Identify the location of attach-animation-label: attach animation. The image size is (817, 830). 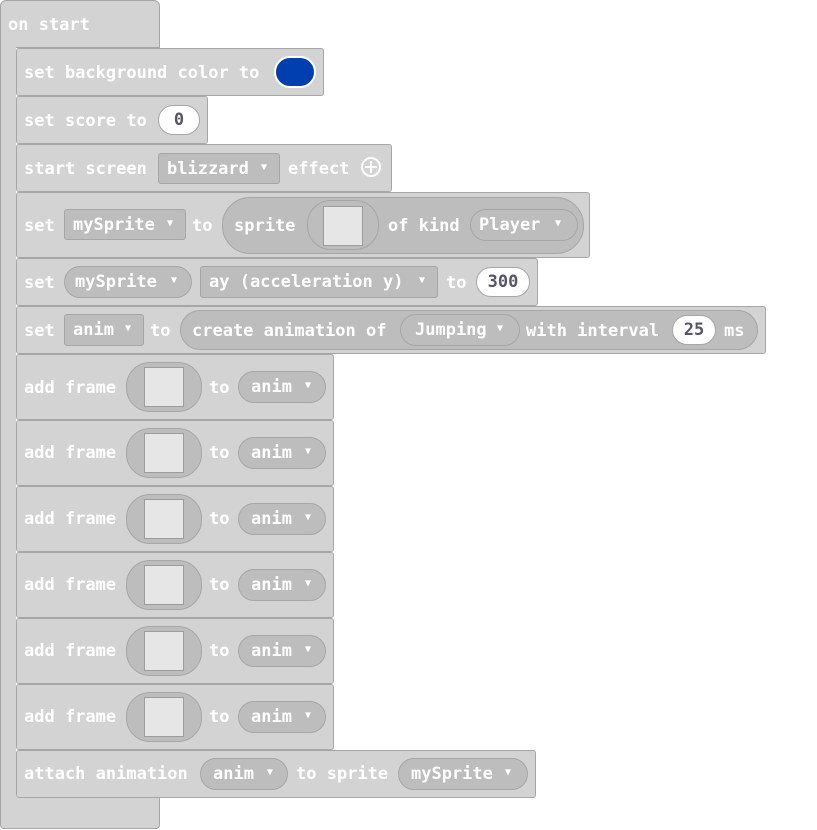
(106, 774).